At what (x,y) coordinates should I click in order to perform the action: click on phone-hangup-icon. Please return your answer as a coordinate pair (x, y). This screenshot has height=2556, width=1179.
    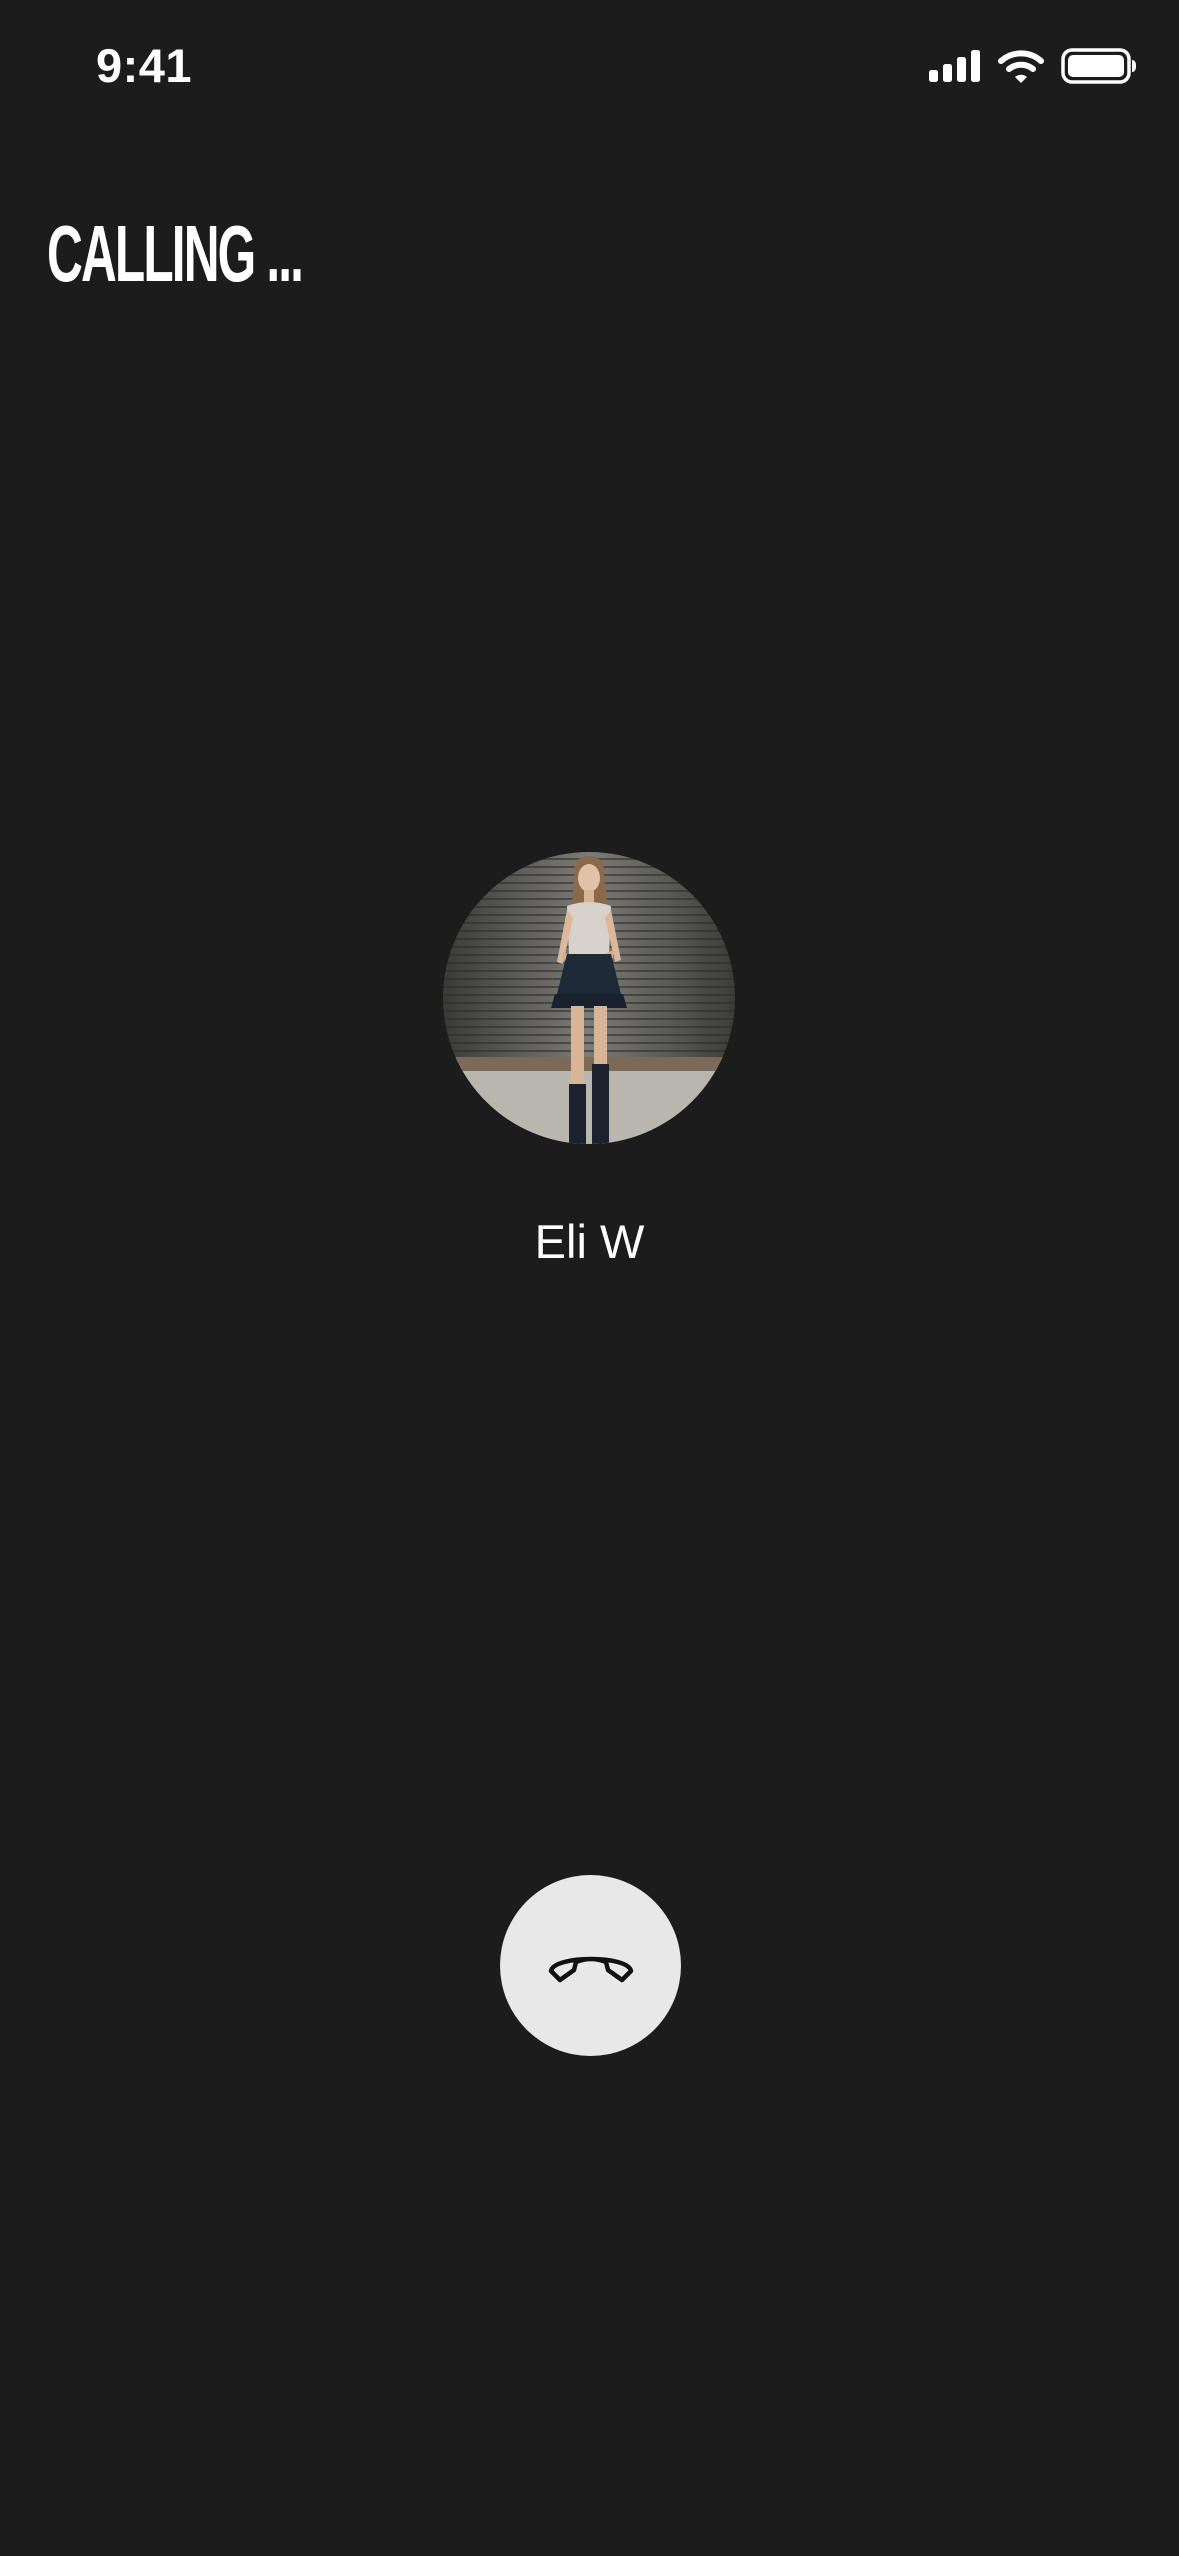
    Looking at the image, I should click on (591, 1965).